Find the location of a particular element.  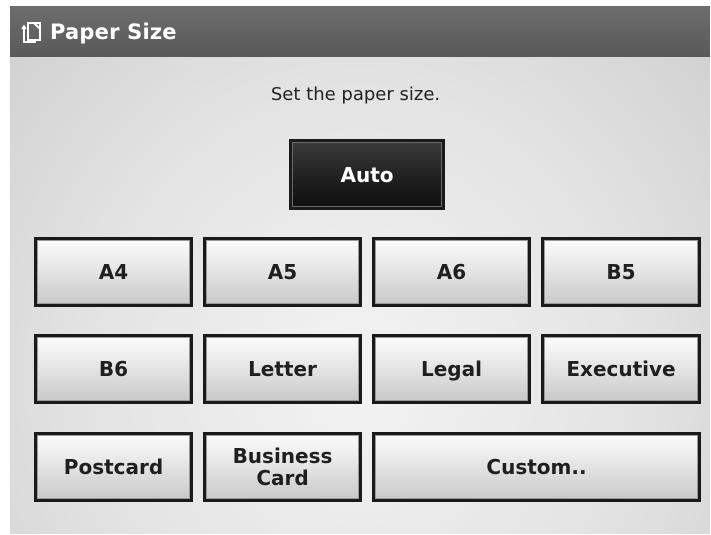

auto-button: Auto is located at coordinates (367, 174).